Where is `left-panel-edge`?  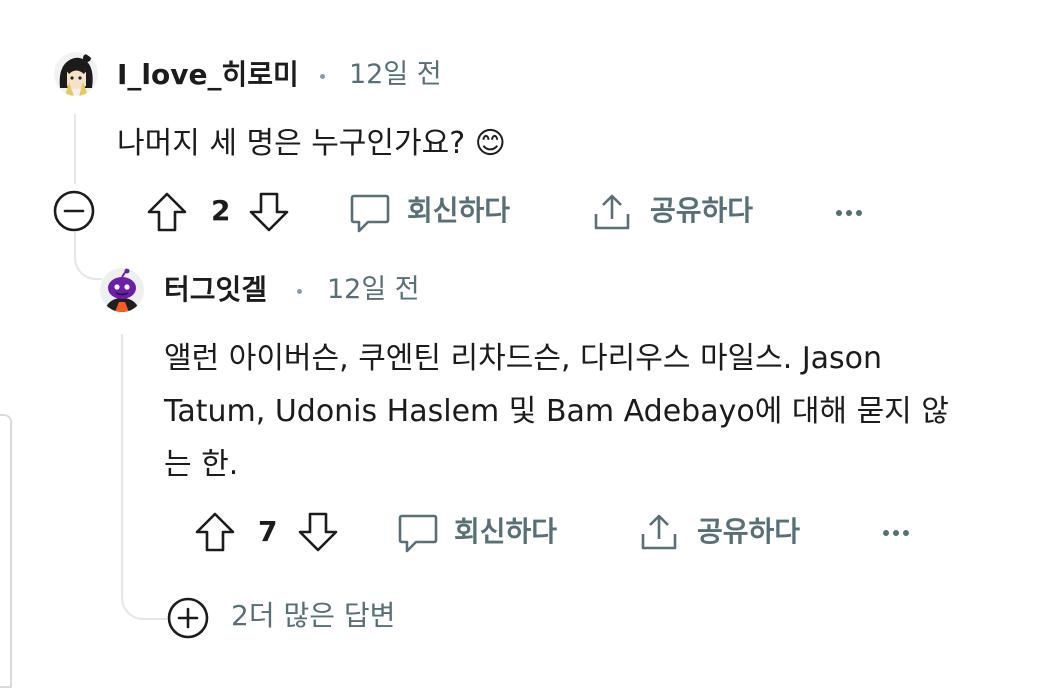
left-panel-edge is located at coordinates (6, 551).